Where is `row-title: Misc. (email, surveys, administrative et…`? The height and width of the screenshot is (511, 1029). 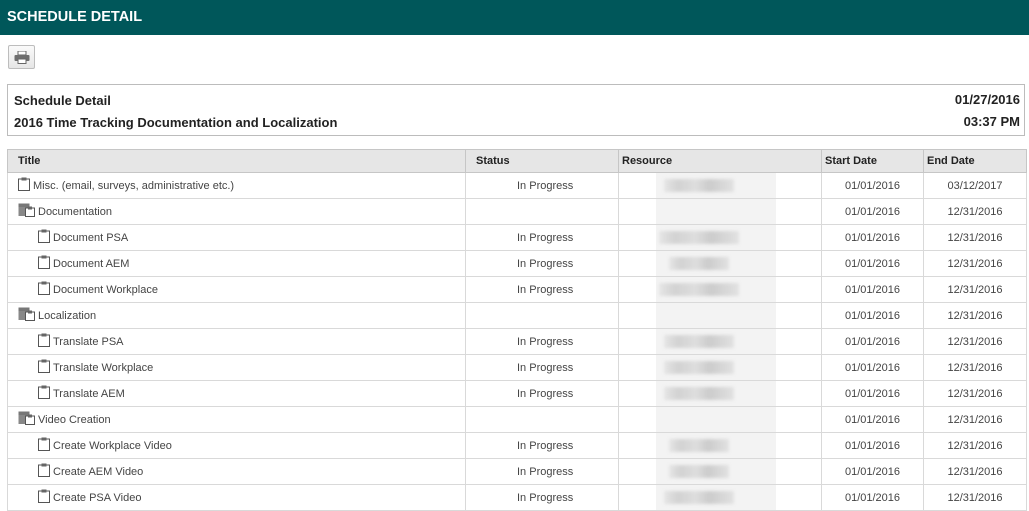
row-title: Misc. (email, surveys, administrative et… is located at coordinates (236, 185).